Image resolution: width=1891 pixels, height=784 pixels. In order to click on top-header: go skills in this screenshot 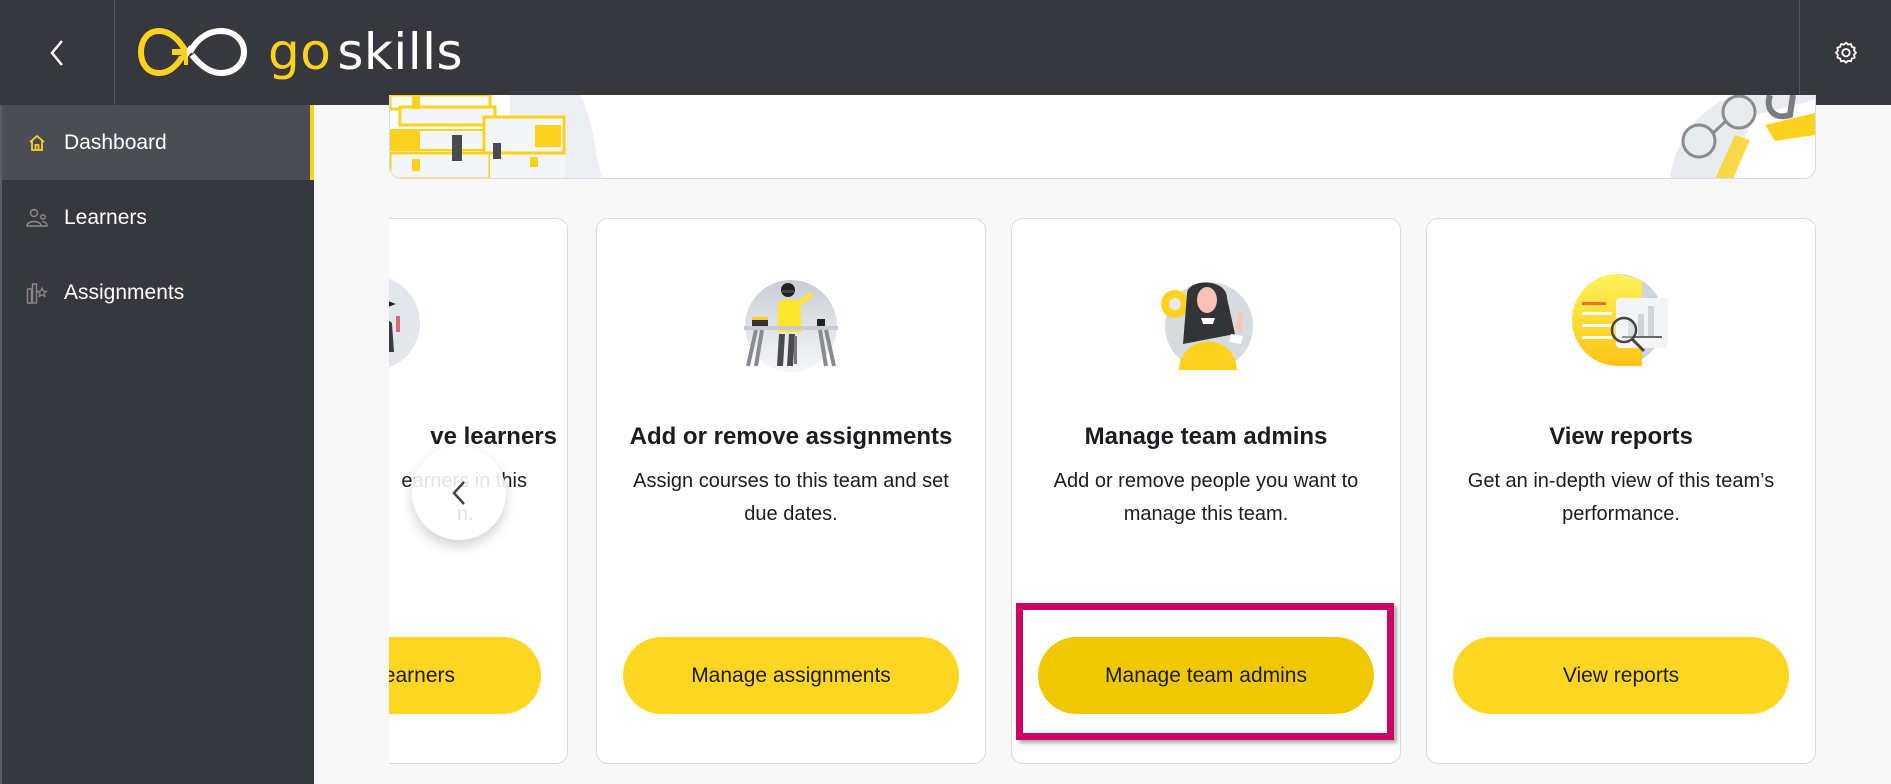, I will do `click(945, 52)`.